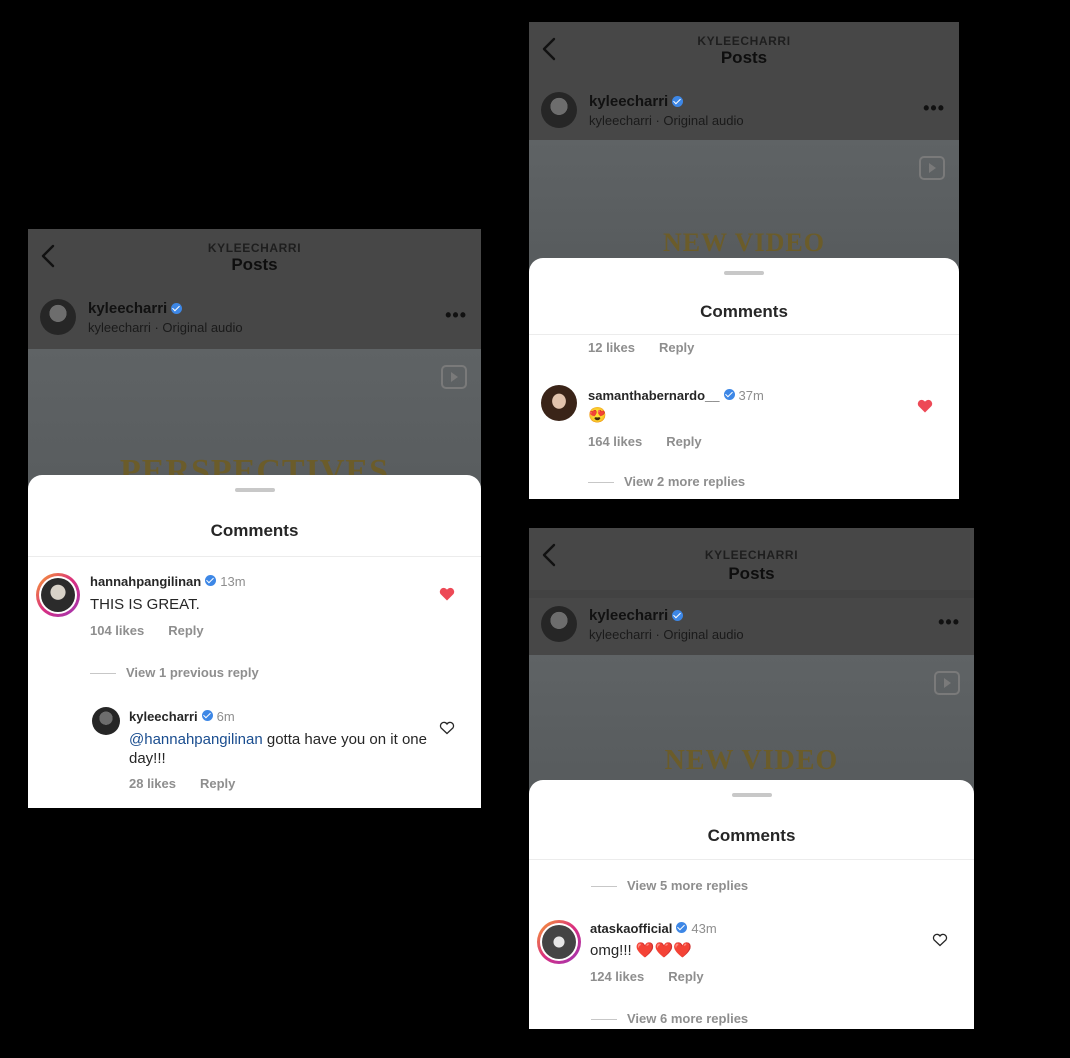  What do you see at coordinates (117, 630) in the screenshot?
I see `like-count: 104 likes` at bounding box center [117, 630].